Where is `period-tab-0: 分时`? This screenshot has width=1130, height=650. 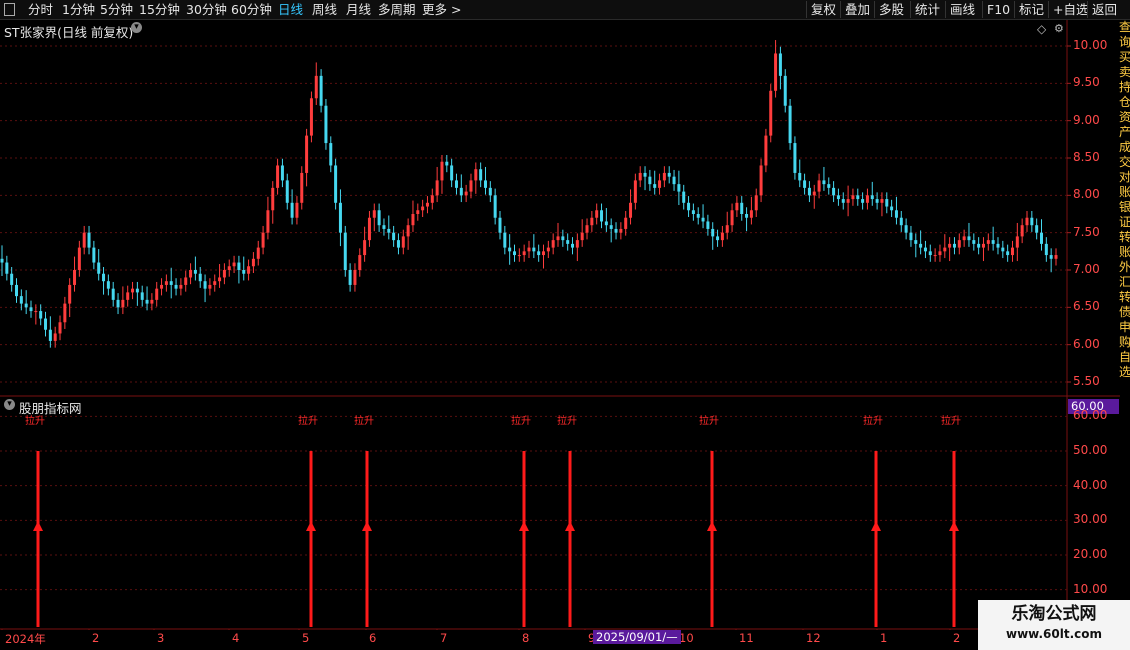 period-tab-0: 分时 is located at coordinates (40, 9).